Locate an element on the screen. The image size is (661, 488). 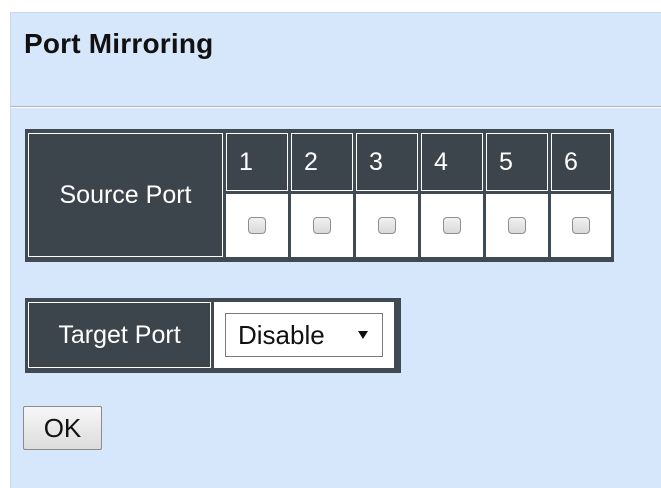
port-number: 3 is located at coordinates (376, 161).